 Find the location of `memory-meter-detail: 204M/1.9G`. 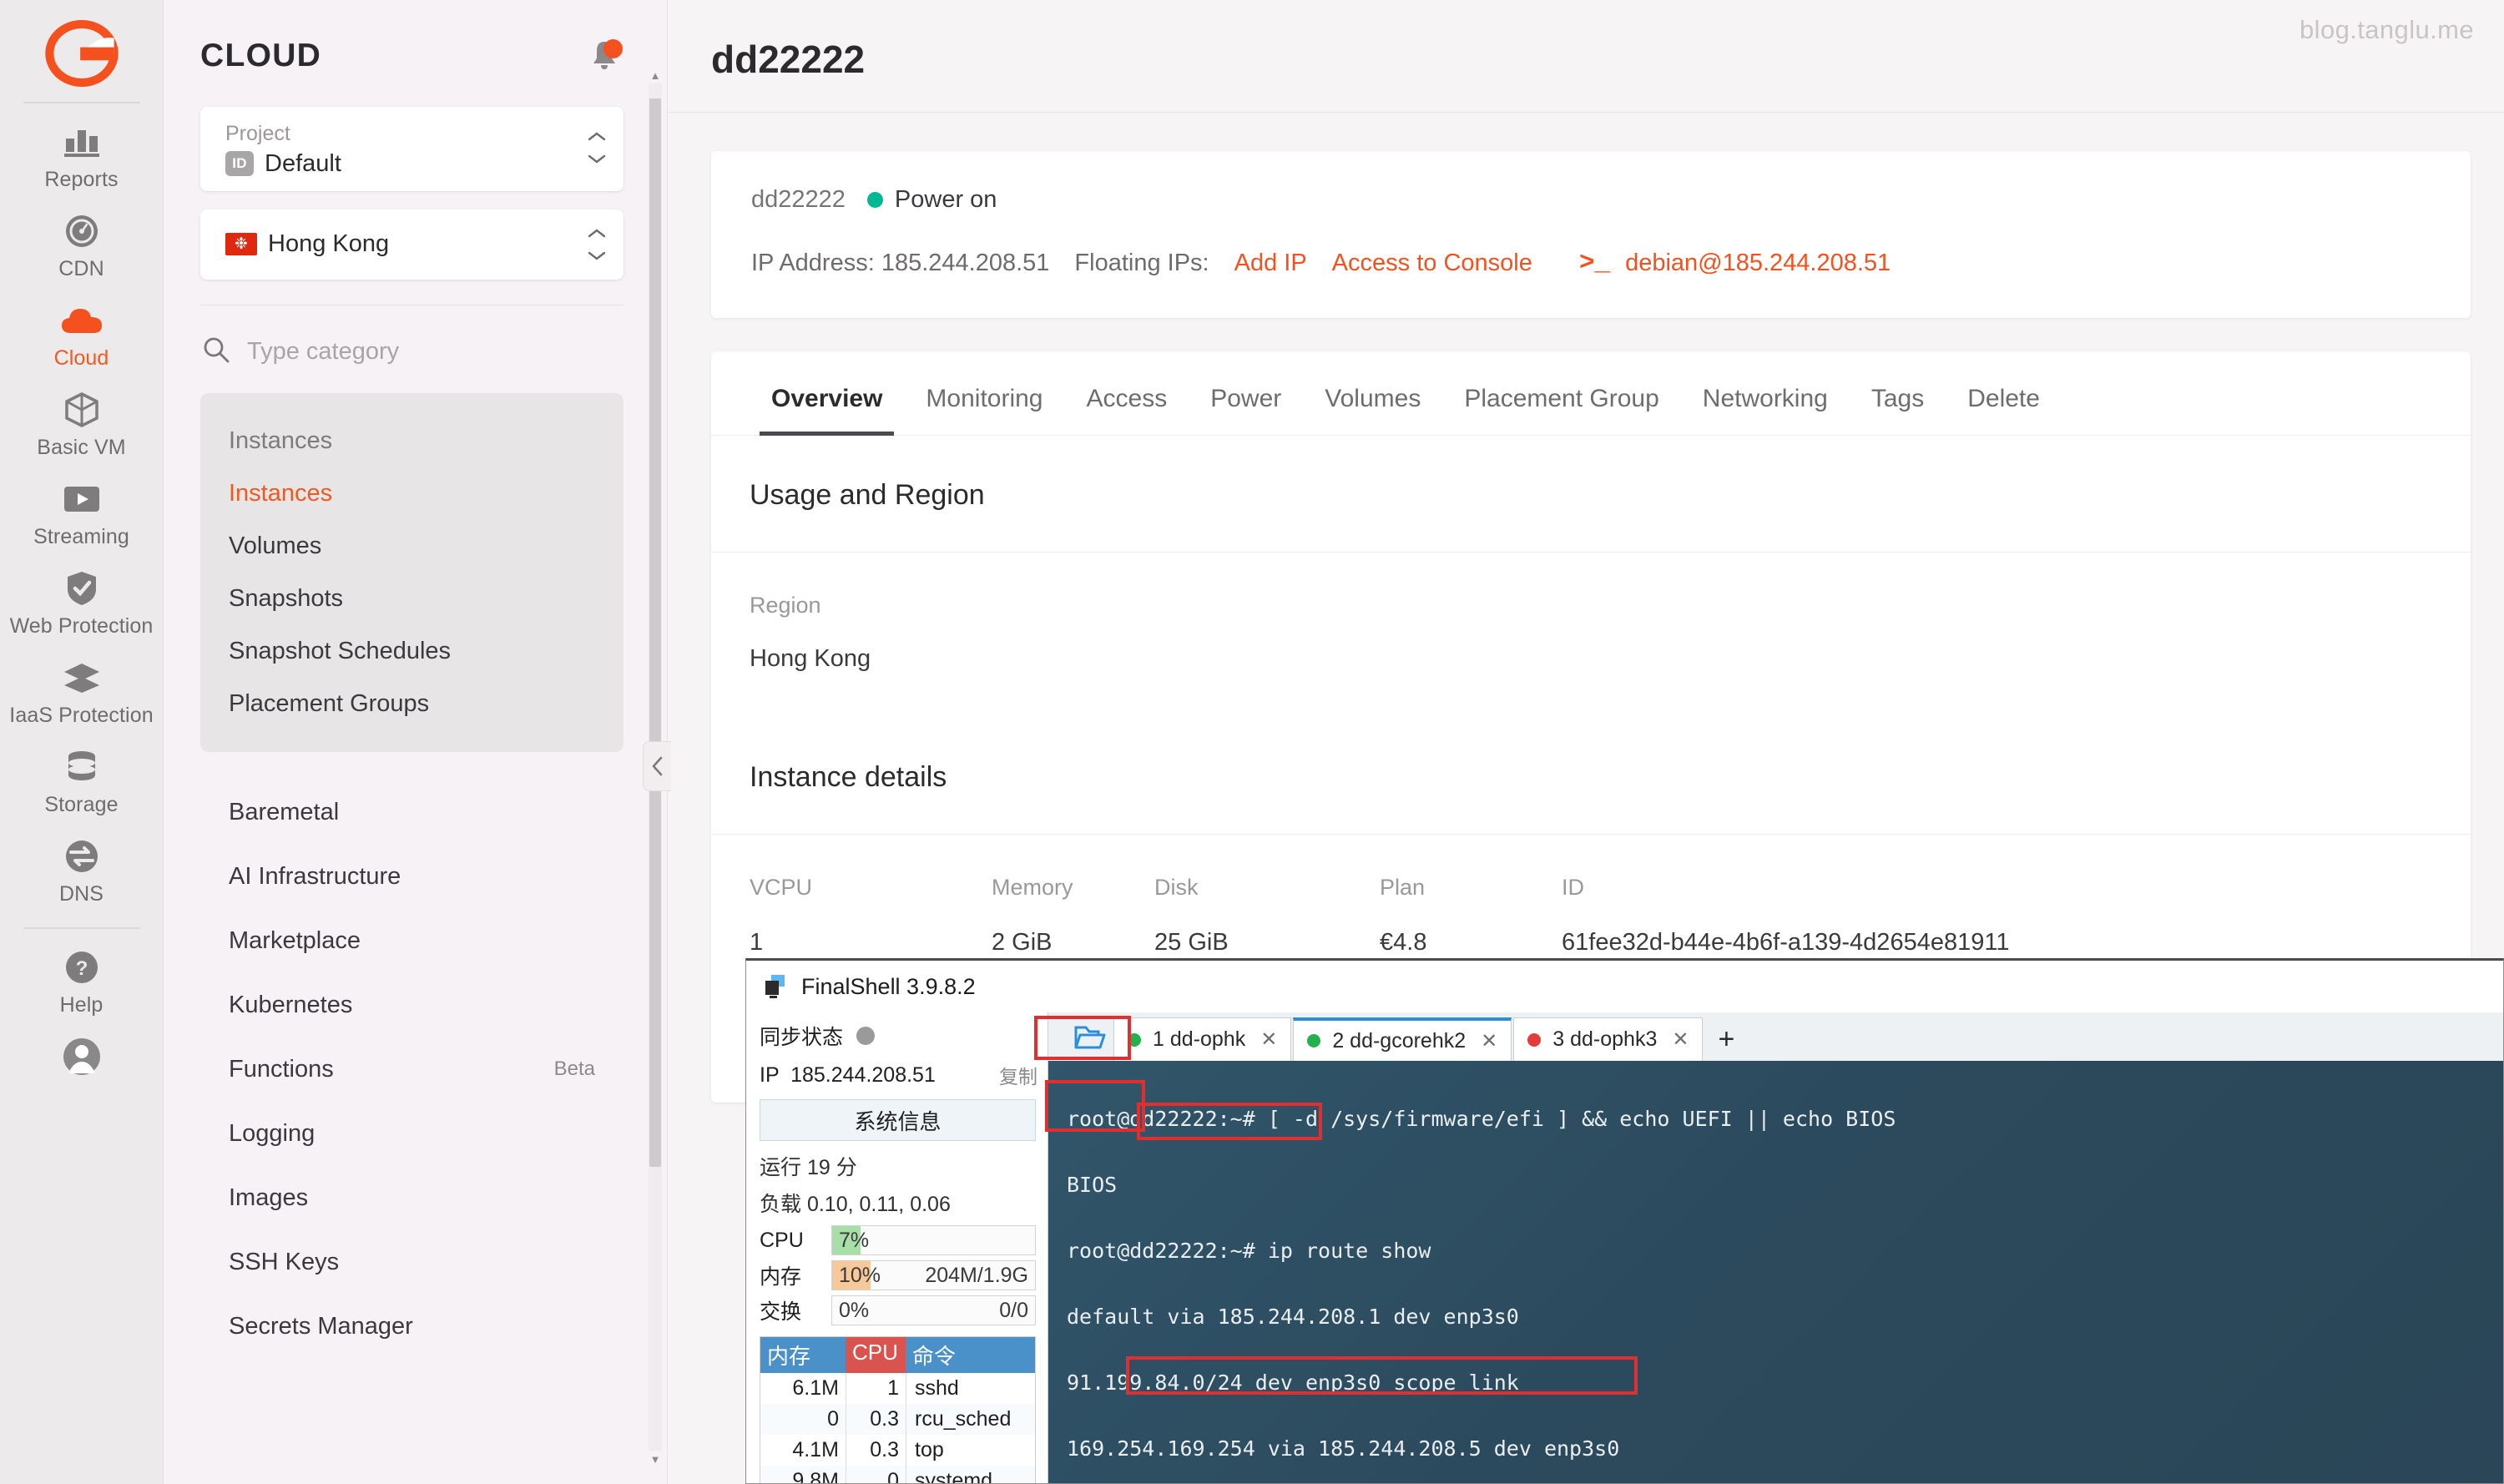

memory-meter-detail: 204M/1.9G is located at coordinates (976, 1275).